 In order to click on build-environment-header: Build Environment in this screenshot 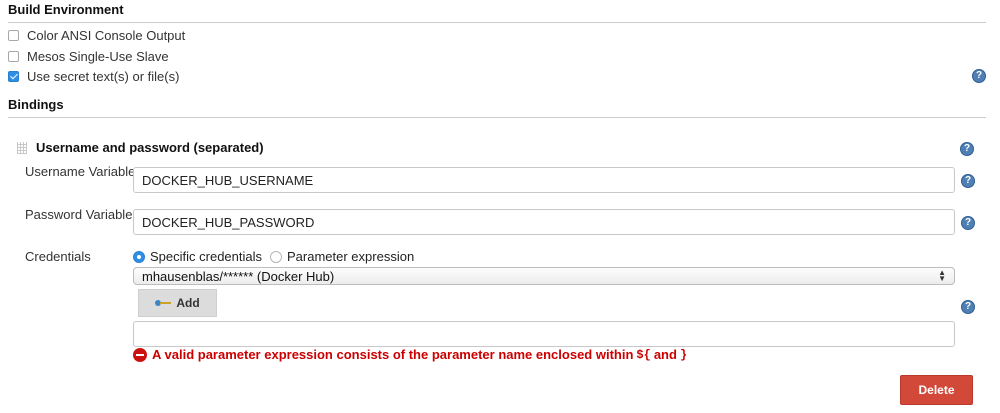, I will do `click(497, 12)`.